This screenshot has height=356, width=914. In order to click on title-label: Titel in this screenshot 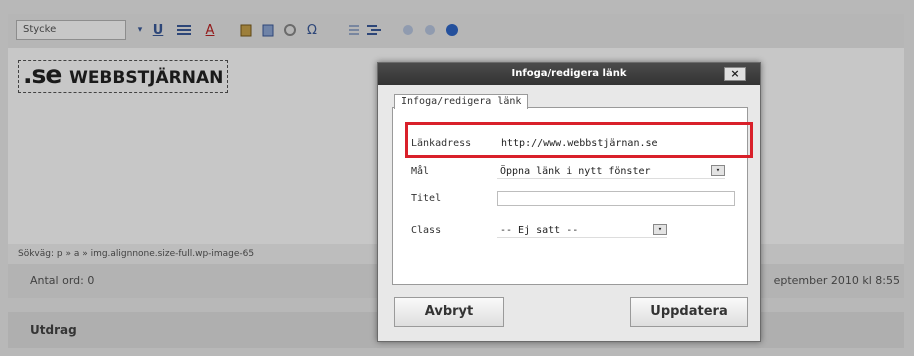, I will do `click(426, 198)`.